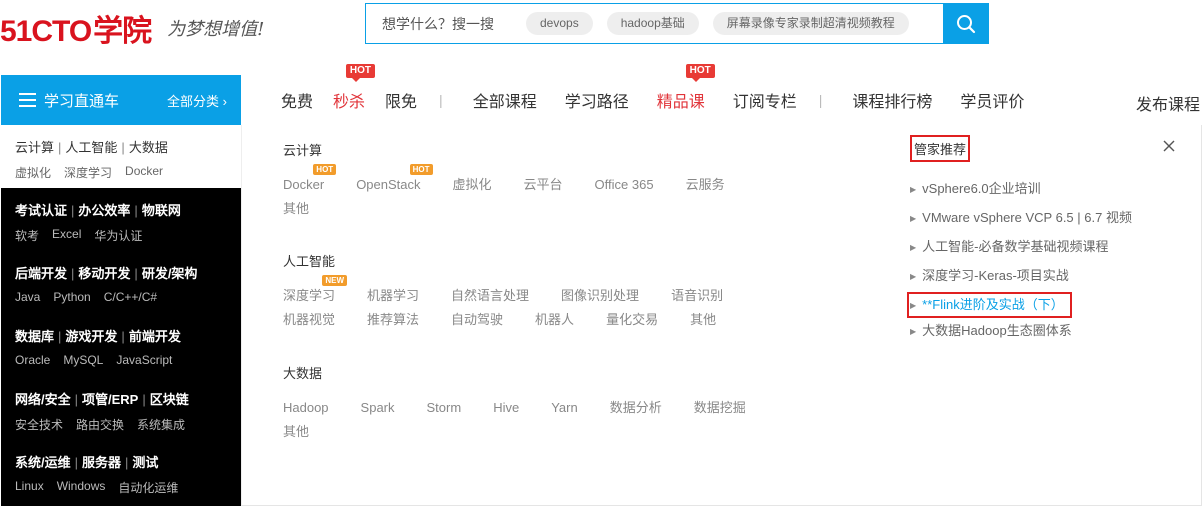 The width and height of the screenshot is (1202, 506). What do you see at coordinates (121, 345) in the screenshot?
I see `category-db-game-frontend: 数据库 | 游戏开发 | 前端开发 Oracle MySQL JavaScript` at bounding box center [121, 345].